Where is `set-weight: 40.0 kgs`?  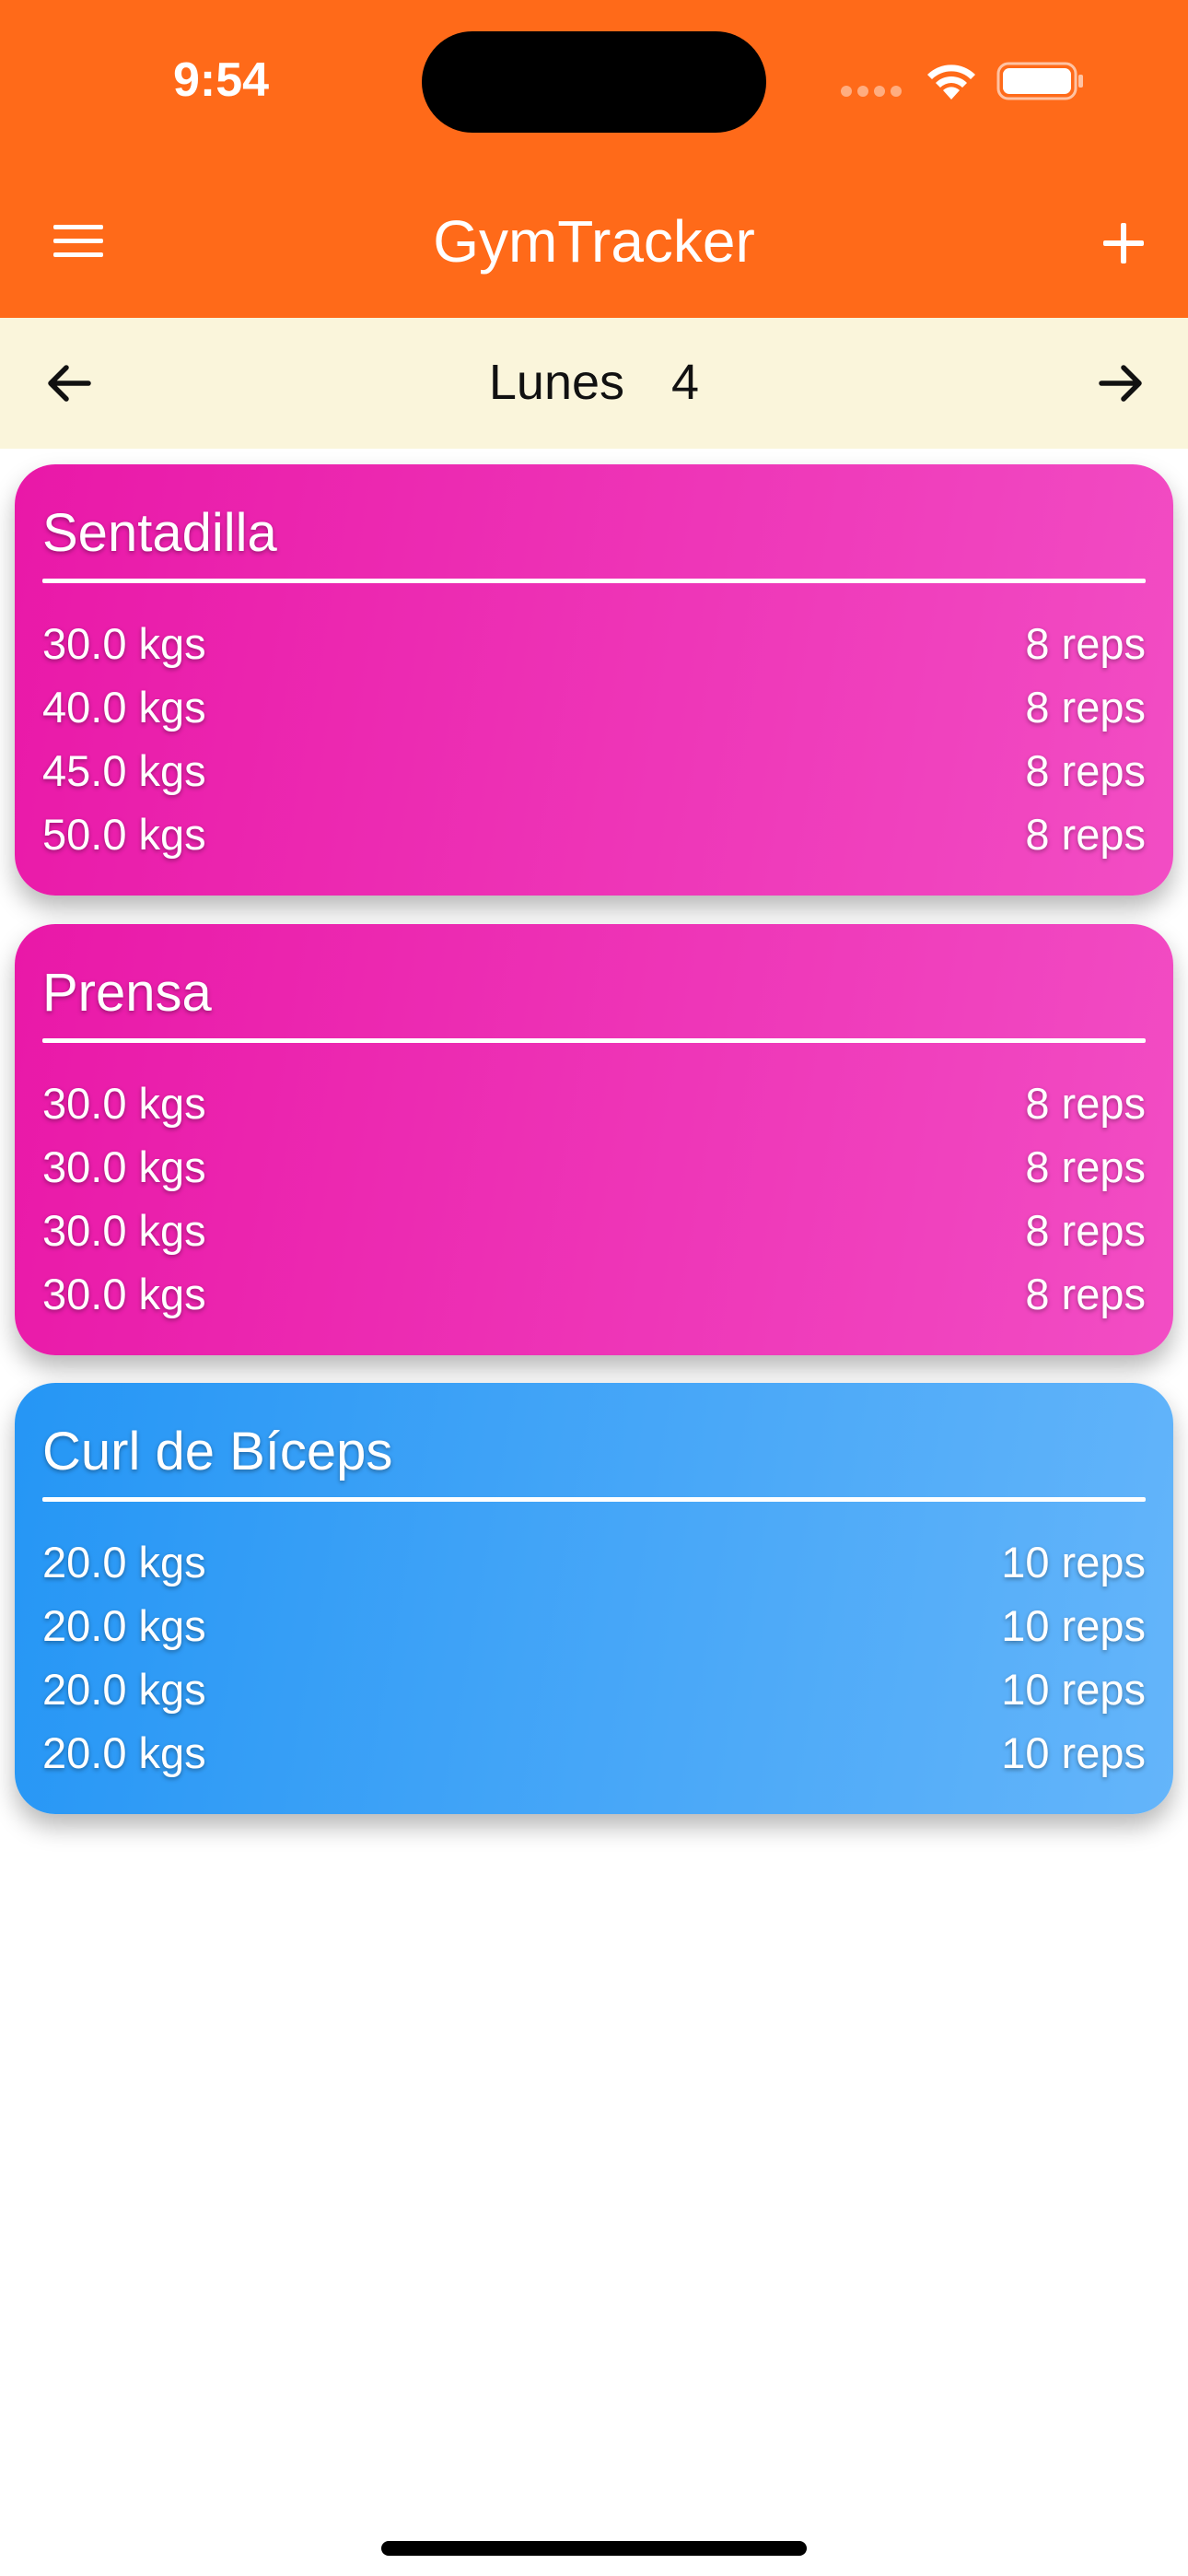 set-weight: 40.0 kgs is located at coordinates (124, 707).